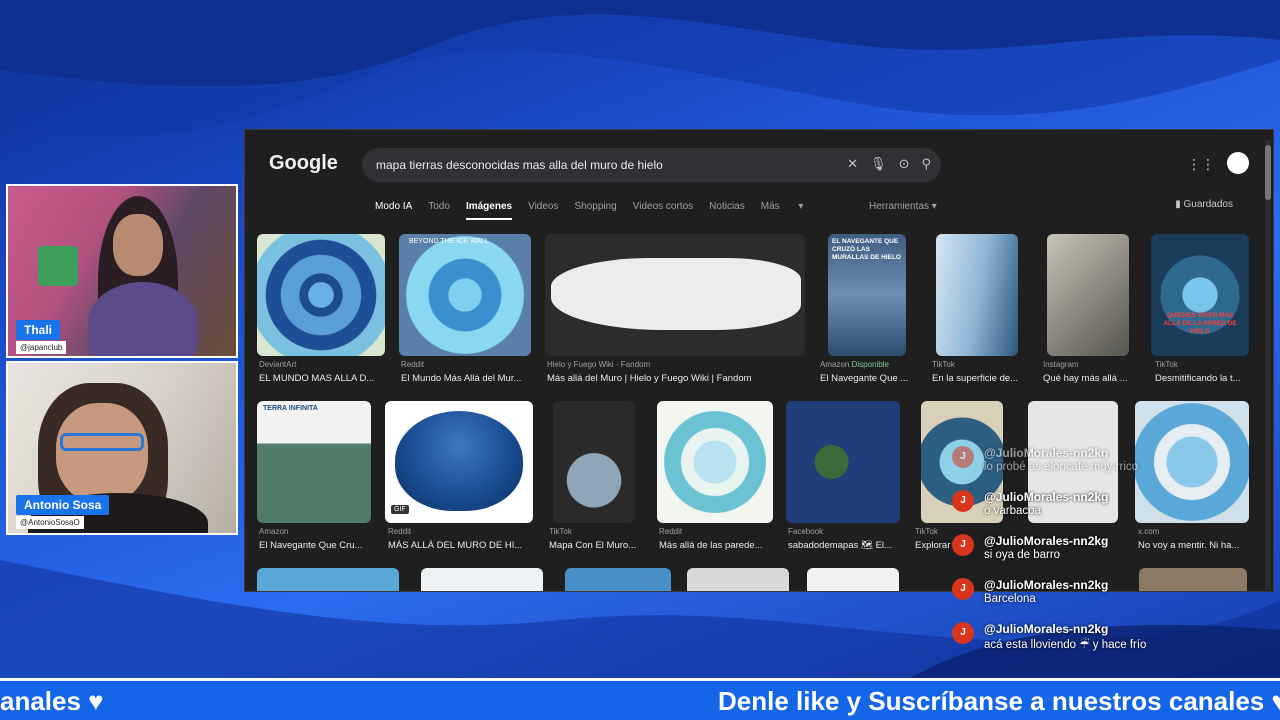  I want to click on result-source: Hielo y Fuego Wiki · Fandom, so click(599, 364).